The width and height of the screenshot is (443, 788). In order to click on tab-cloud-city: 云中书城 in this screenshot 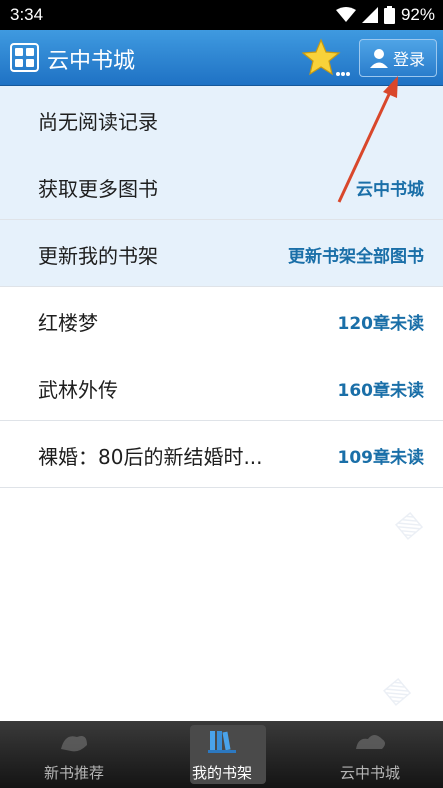, I will do `click(369, 754)`.